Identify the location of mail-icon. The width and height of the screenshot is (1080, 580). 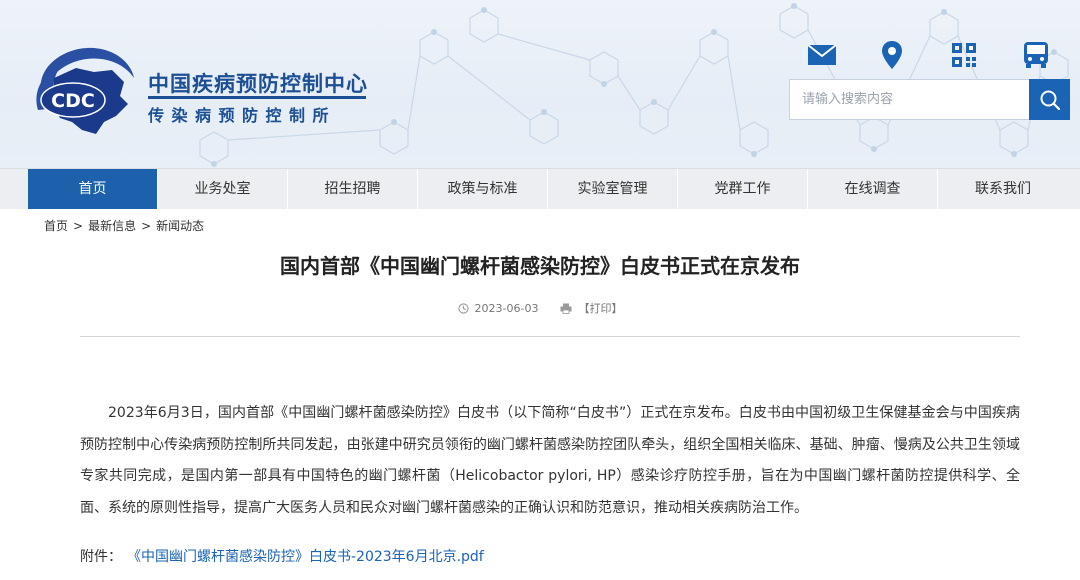
(822, 55).